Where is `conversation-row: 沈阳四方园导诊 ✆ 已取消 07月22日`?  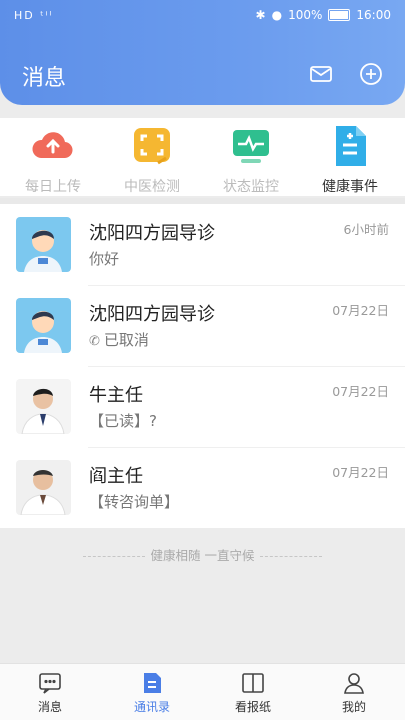 conversation-row: 沈阳四方园导诊 ✆ 已取消 07月22日 is located at coordinates (202, 325).